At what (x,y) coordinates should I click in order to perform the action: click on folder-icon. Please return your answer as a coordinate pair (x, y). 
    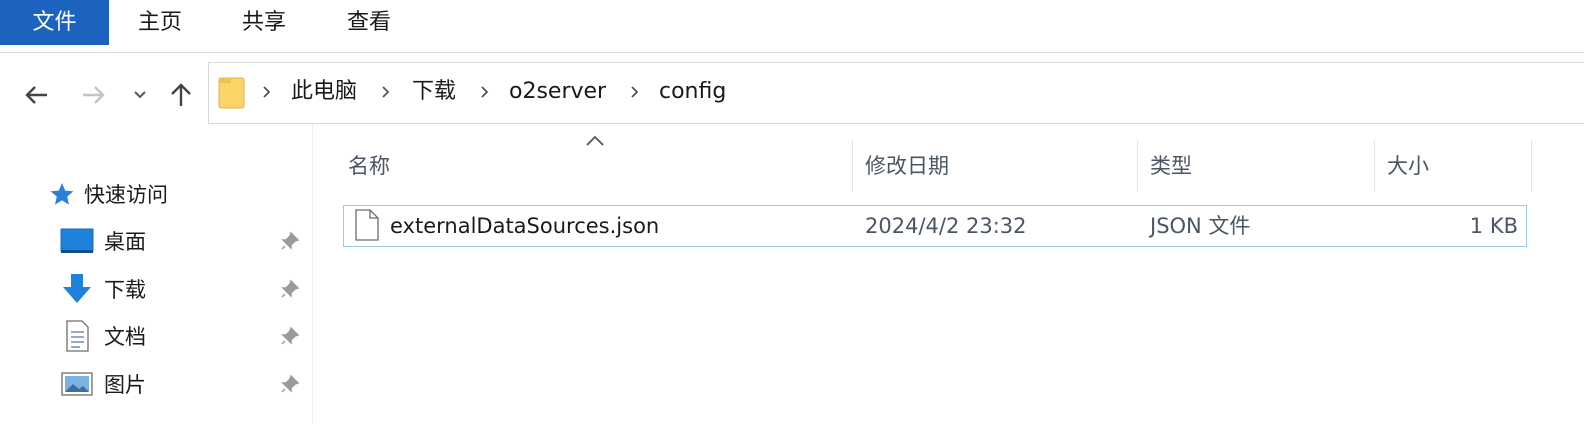
    Looking at the image, I should click on (231, 93).